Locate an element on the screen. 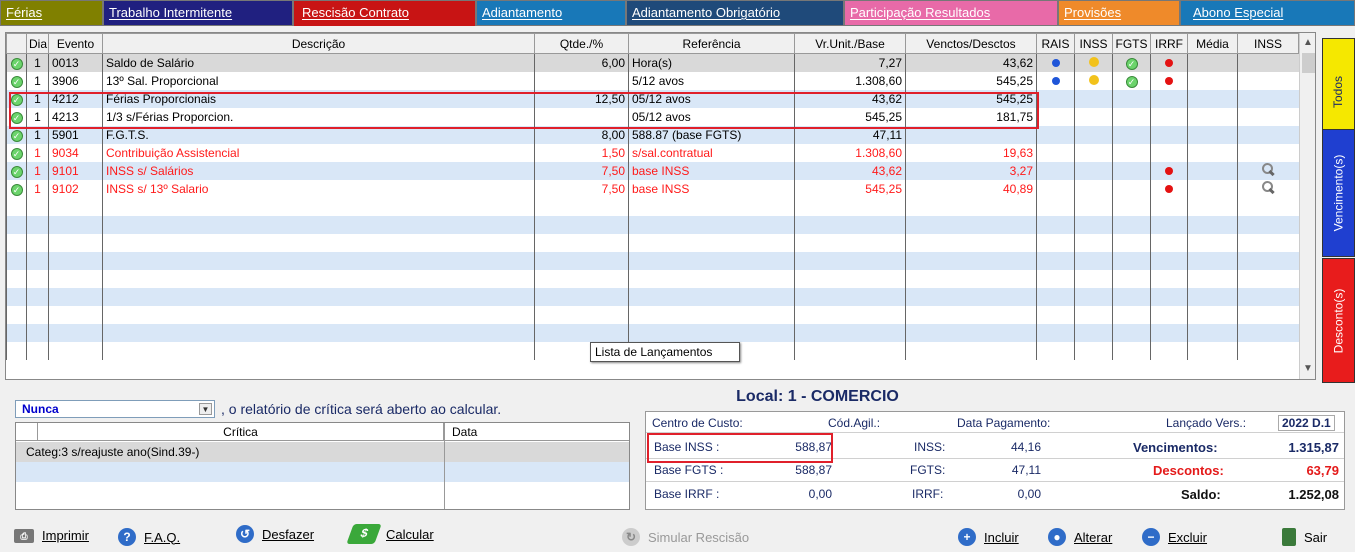 The image size is (1355, 552). faq-button: ? F.A.Q. is located at coordinates (149, 537).